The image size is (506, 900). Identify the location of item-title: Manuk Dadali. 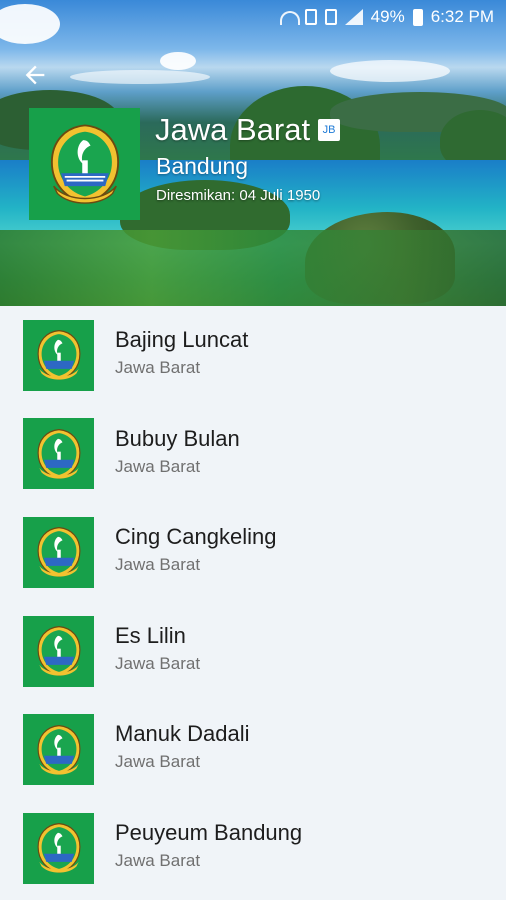
(182, 734).